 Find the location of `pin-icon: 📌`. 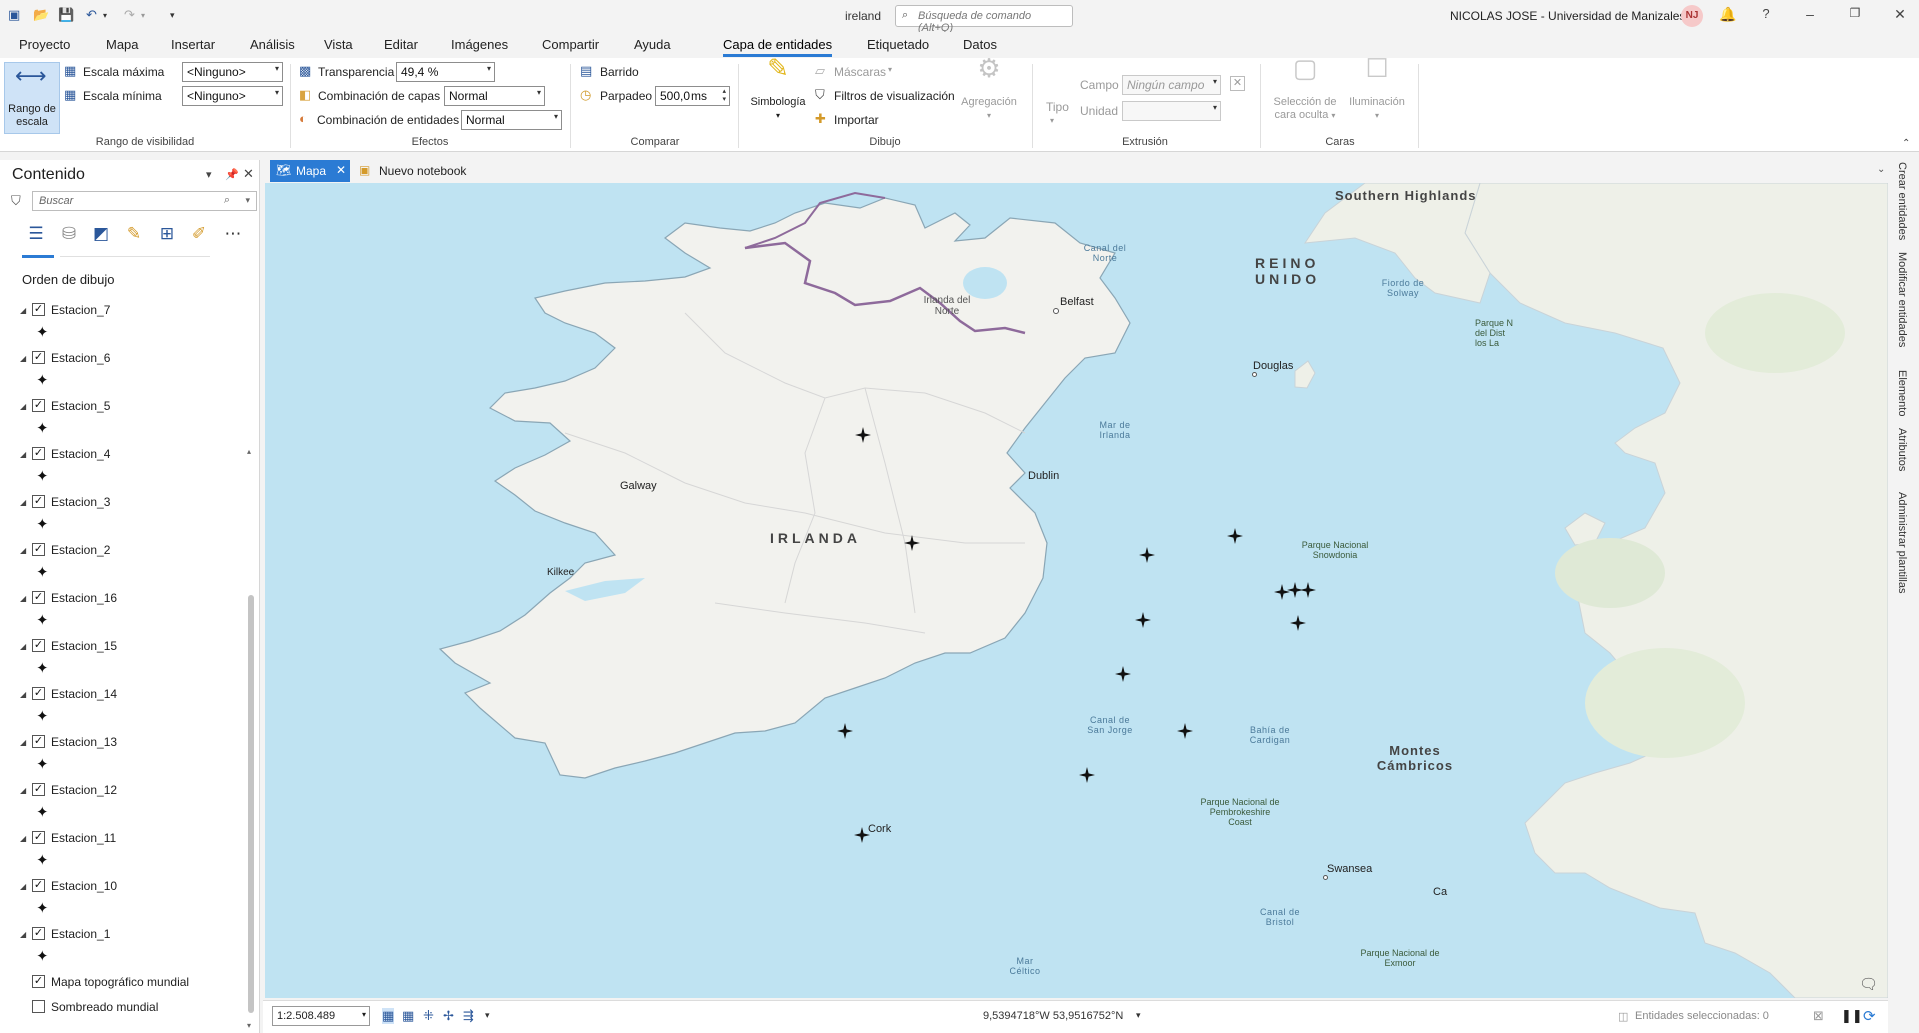

pin-icon: 📌 is located at coordinates (232, 174).